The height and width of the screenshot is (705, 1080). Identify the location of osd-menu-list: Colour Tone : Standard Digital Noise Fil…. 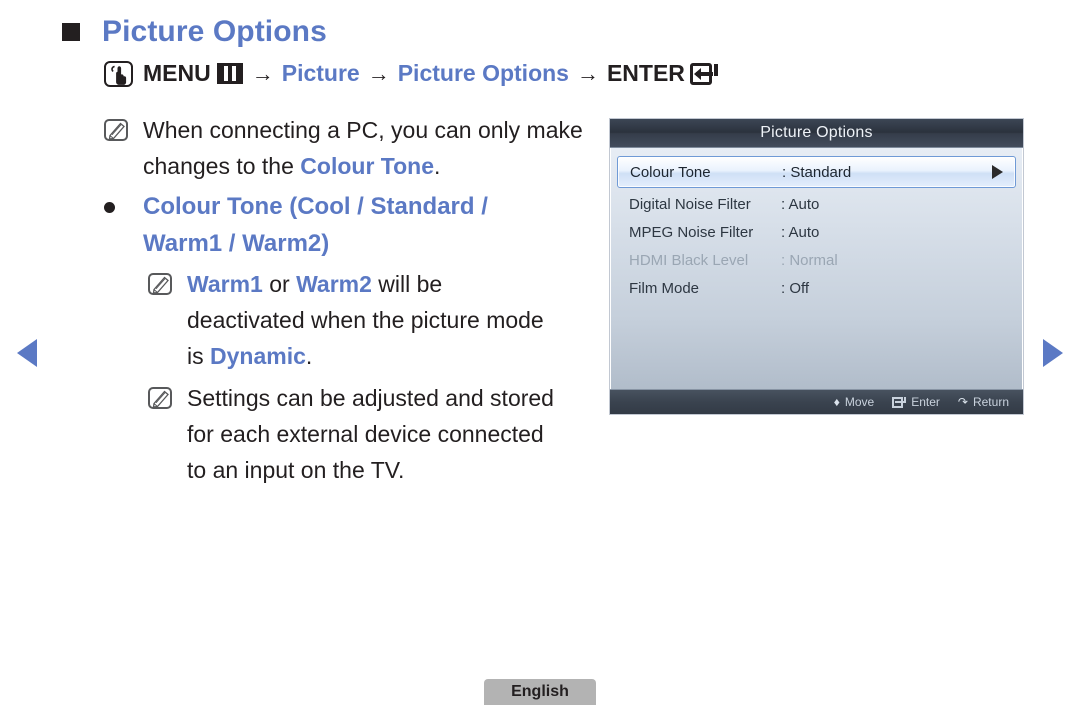
(816, 224).